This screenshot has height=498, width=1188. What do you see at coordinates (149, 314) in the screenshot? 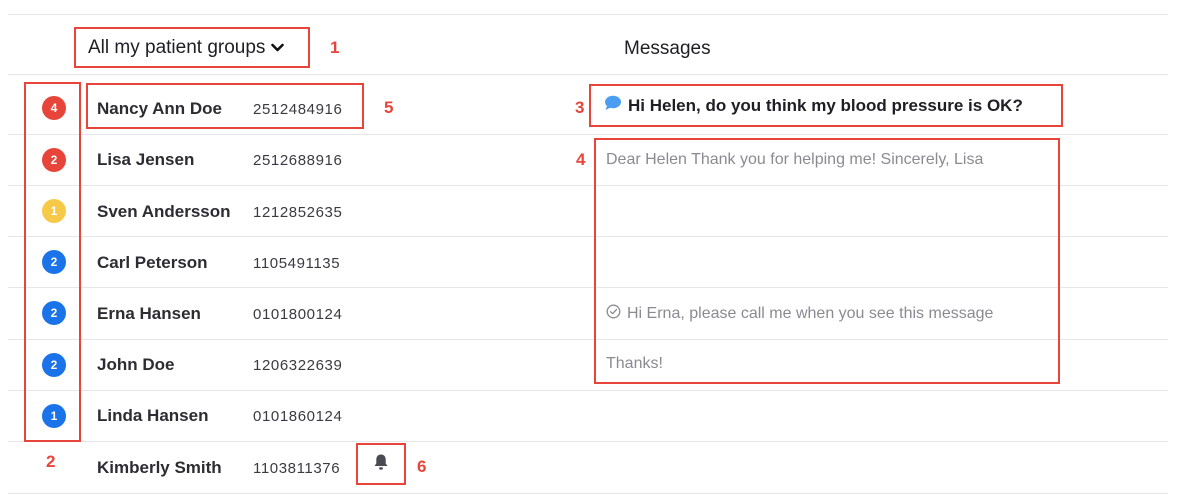
I see `patient-name: Erna Hansen` at bounding box center [149, 314].